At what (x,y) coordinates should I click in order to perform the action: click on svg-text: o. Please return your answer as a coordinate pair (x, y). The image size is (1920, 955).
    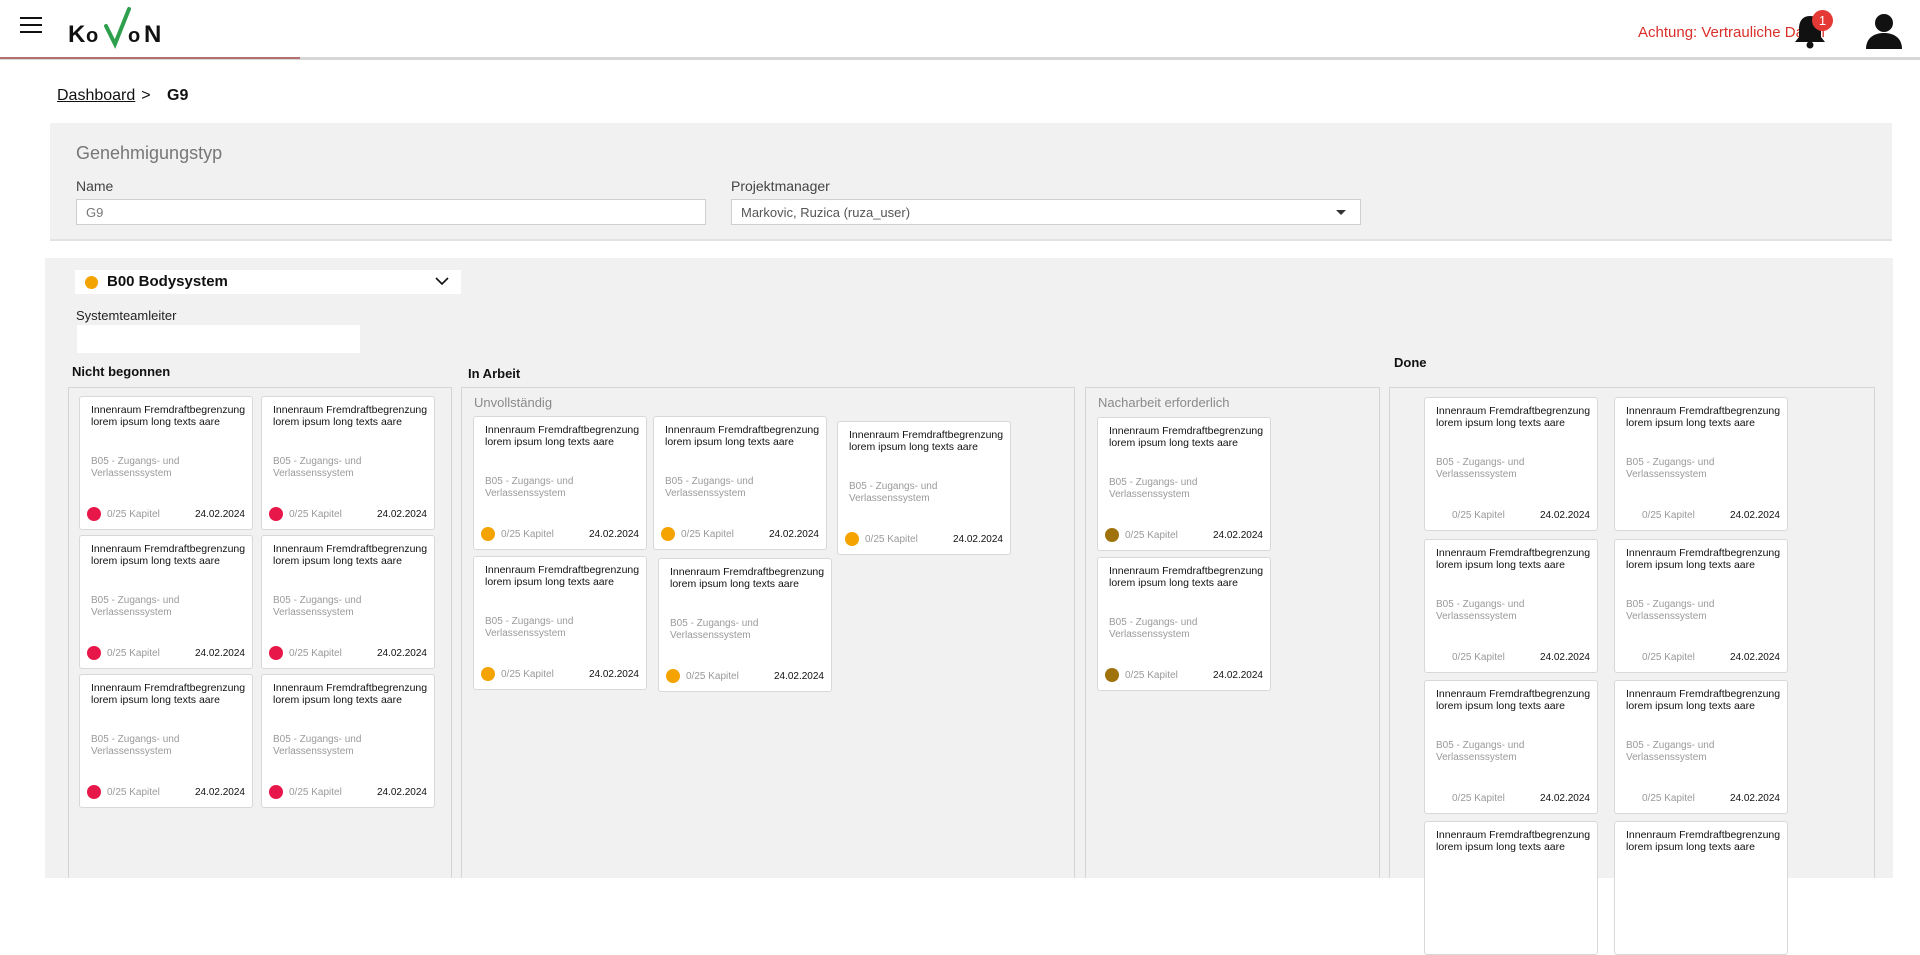
    Looking at the image, I should click on (92, 36).